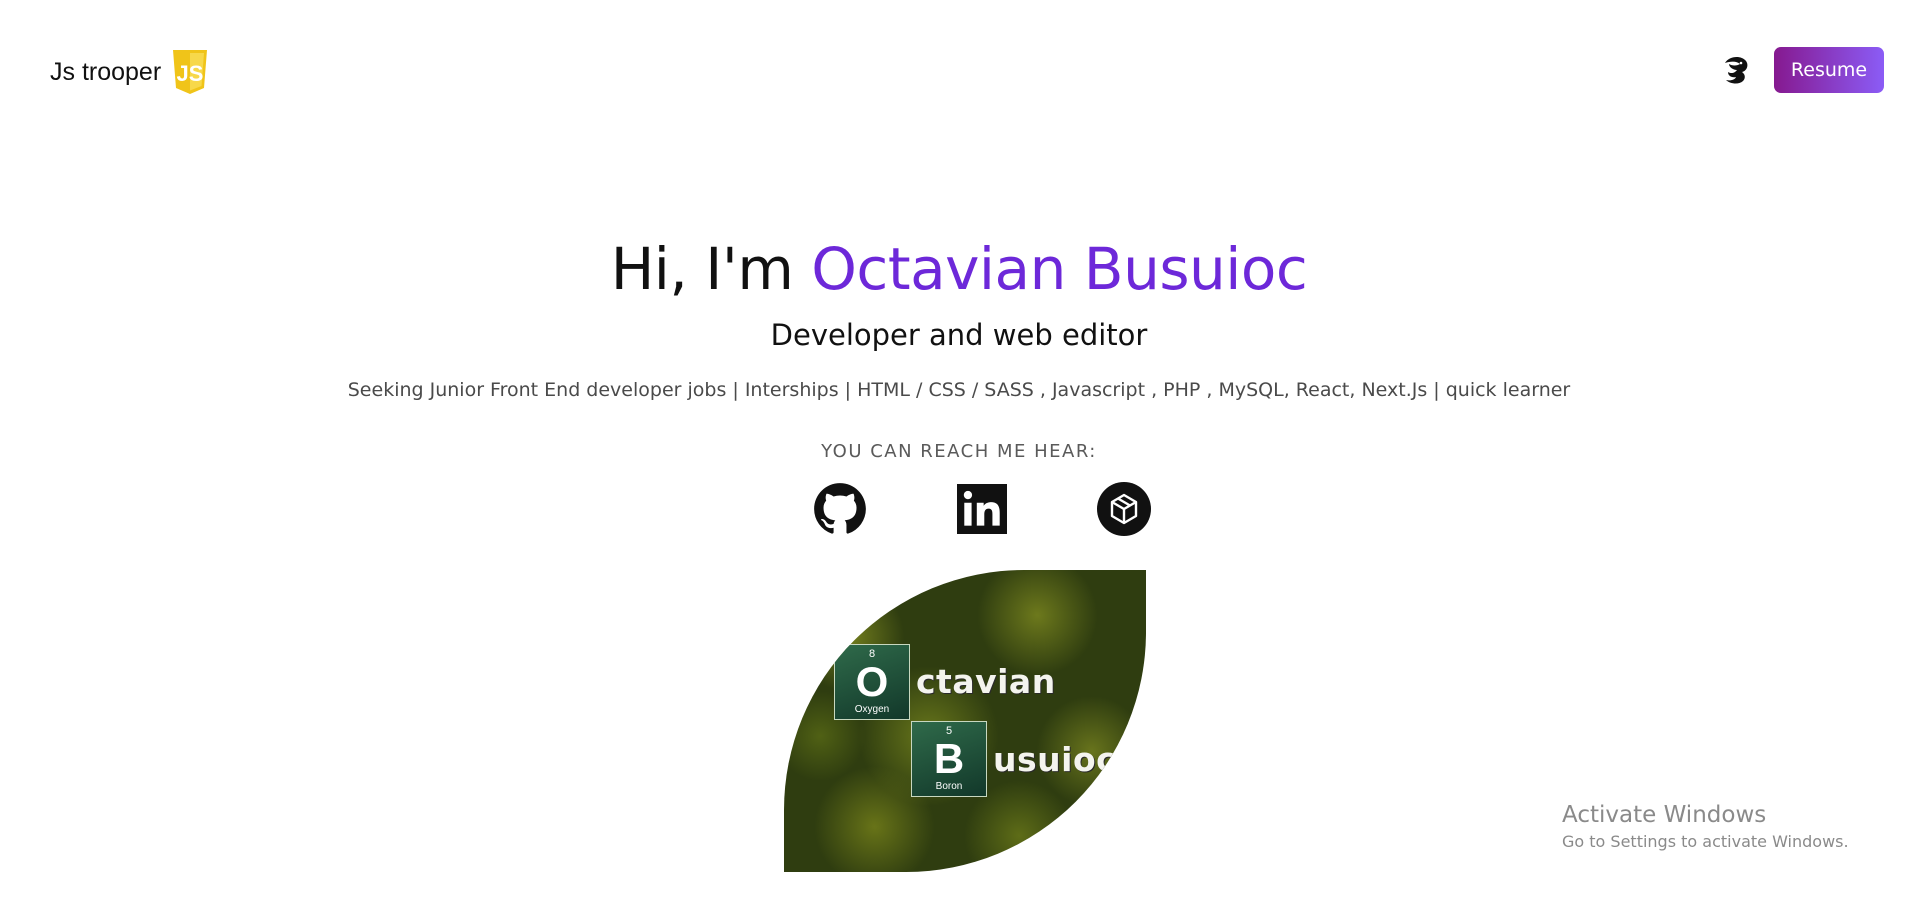  Describe the element at coordinates (959, 335) in the screenshot. I see `hero-subtitle: Developer and web editor` at that location.